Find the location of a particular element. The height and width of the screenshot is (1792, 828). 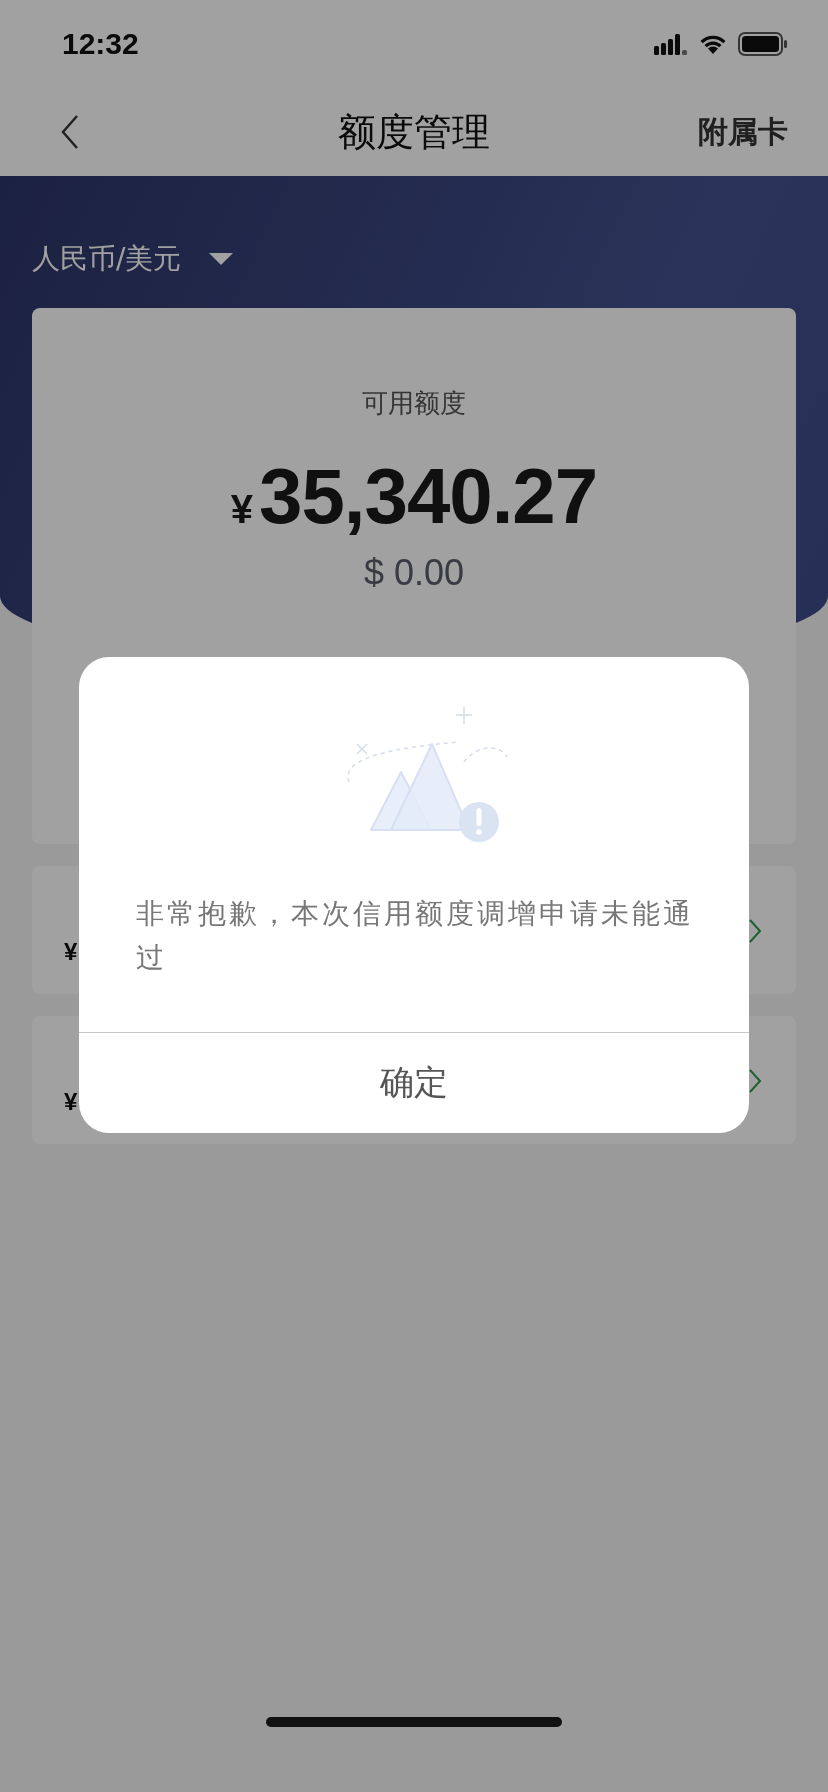

wifi-icon is located at coordinates (713, 44).